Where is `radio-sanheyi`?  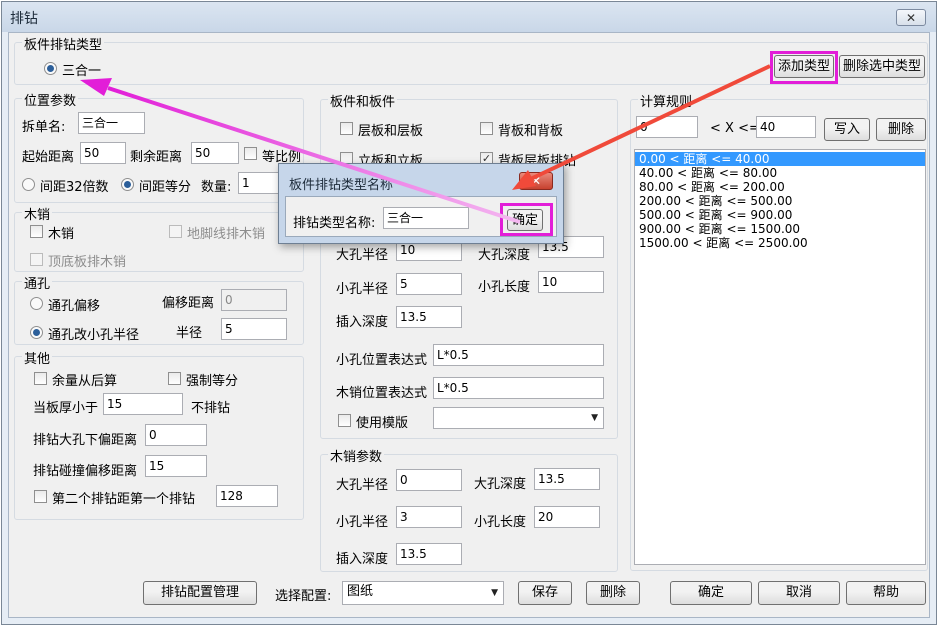 radio-sanheyi is located at coordinates (50, 68).